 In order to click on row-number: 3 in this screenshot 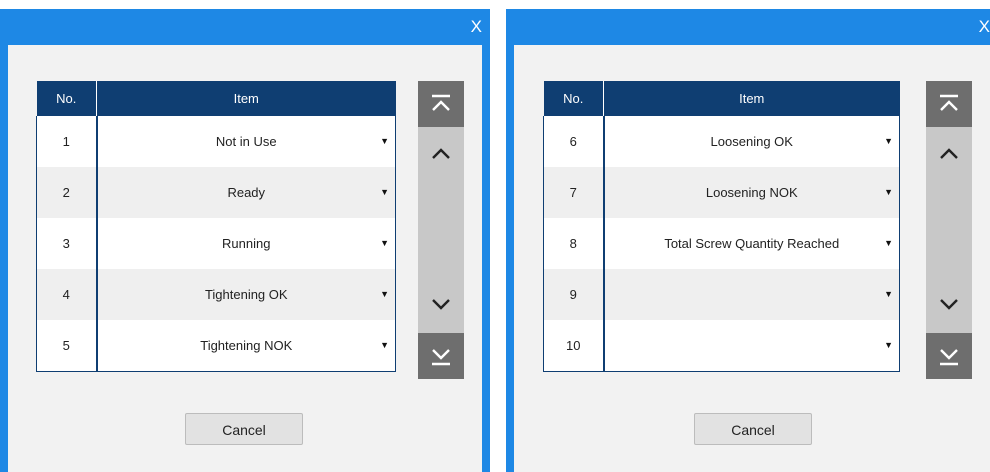, I will do `click(67, 243)`.